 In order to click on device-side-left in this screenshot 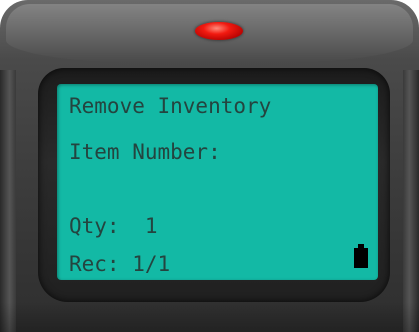, I will do `click(8, 201)`.